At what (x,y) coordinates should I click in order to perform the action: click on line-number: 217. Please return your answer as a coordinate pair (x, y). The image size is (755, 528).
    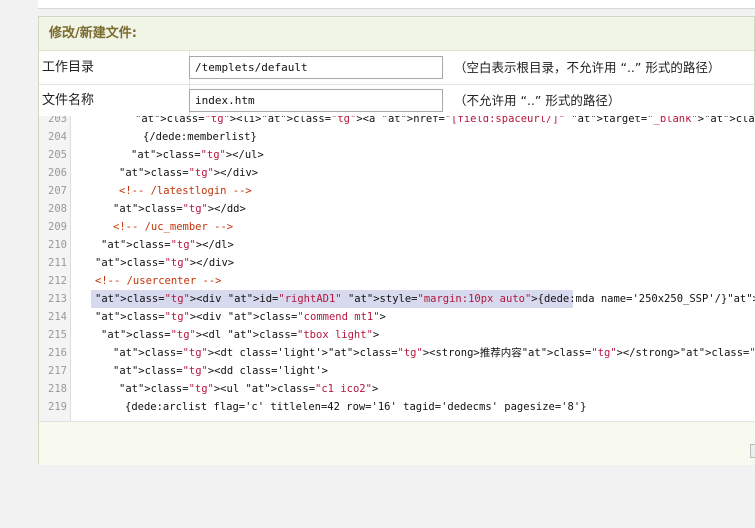
    Looking at the image, I should click on (57, 371).